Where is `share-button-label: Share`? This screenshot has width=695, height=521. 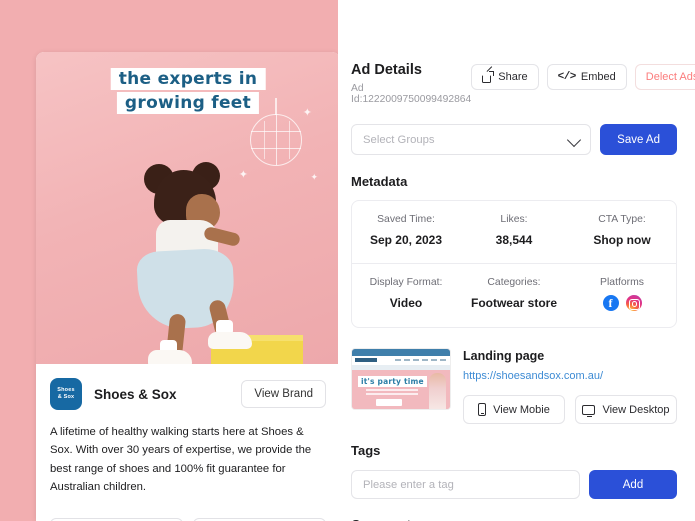 share-button-label: Share is located at coordinates (513, 77).